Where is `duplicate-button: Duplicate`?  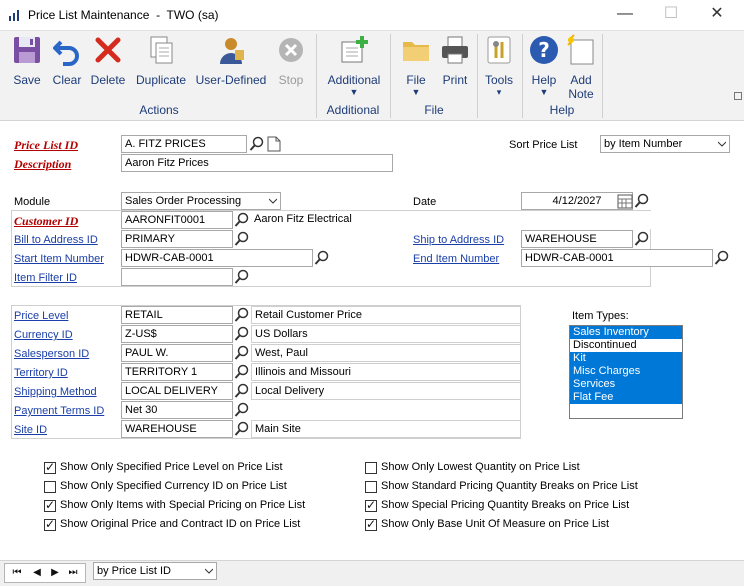
duplicate-button: Duplicate is located at coordinates (161, 60).